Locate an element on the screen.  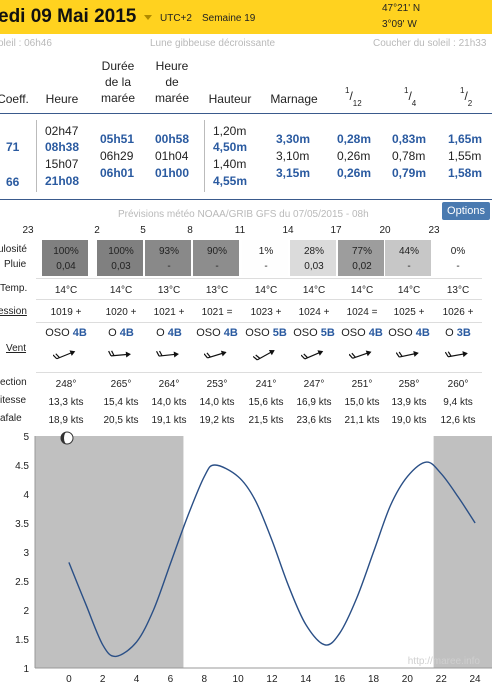
wind-force: 5B is located at coordinates (279, 333).